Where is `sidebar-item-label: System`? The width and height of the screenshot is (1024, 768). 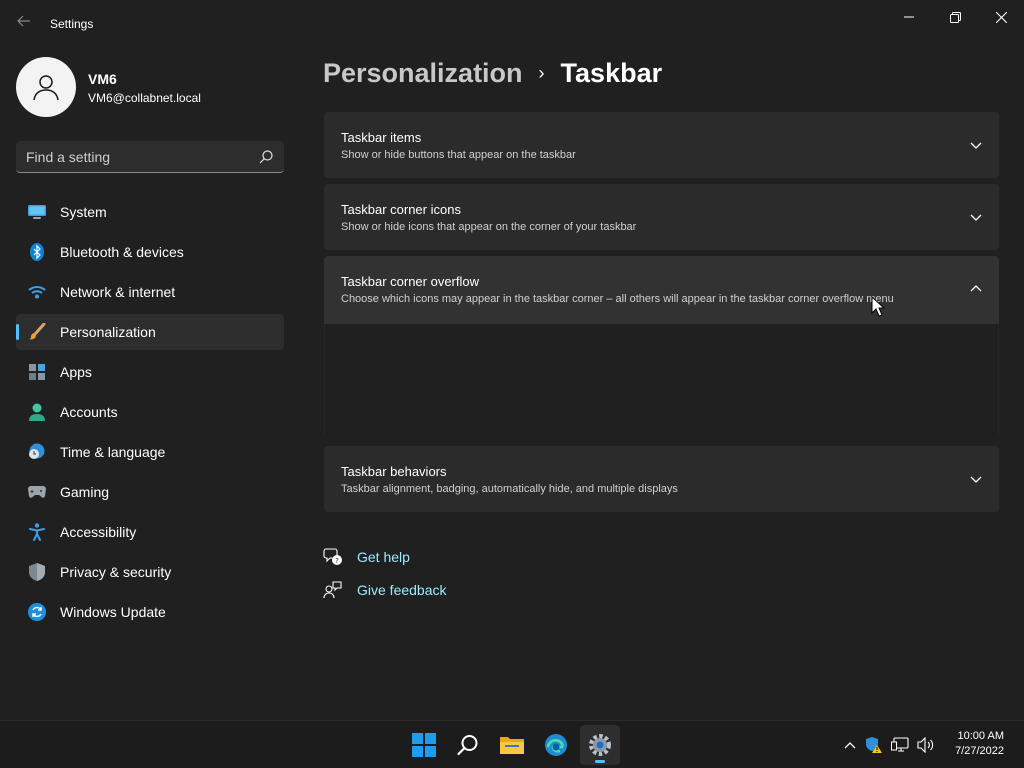
sidebar-item-label: System is located at coordinates (83, 212).